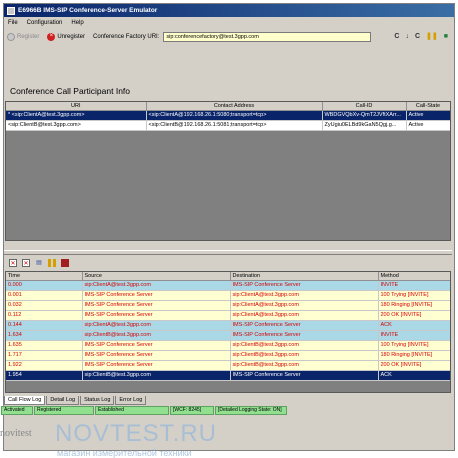 The image size is (458, 458). What do you see at coordinates (13, 263) in the screenshot?
I see `clear-log-icon: ✕` at bounding box center [13, 263].